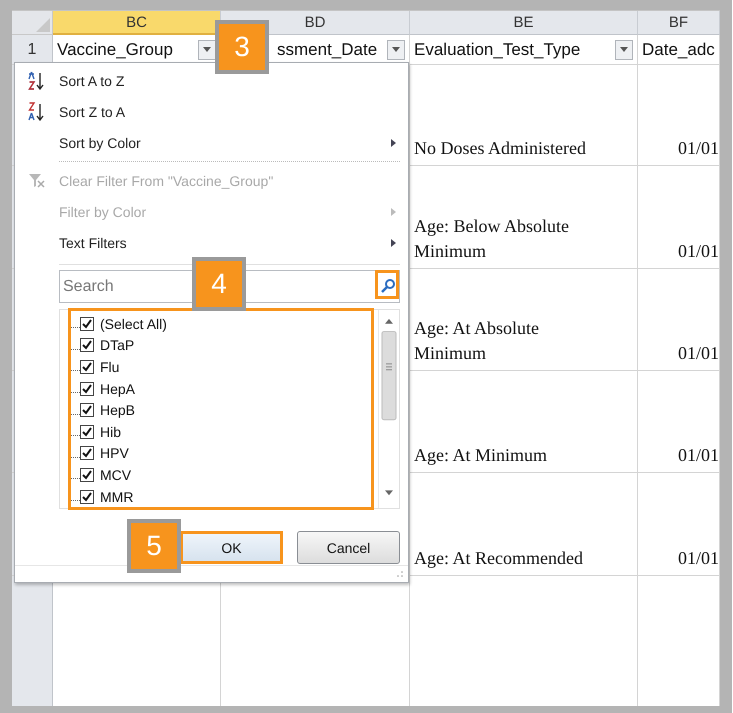  Describe the element at coordinates (678, 50) in the screenshot. I see `table-cell: Date_adc` at that location.